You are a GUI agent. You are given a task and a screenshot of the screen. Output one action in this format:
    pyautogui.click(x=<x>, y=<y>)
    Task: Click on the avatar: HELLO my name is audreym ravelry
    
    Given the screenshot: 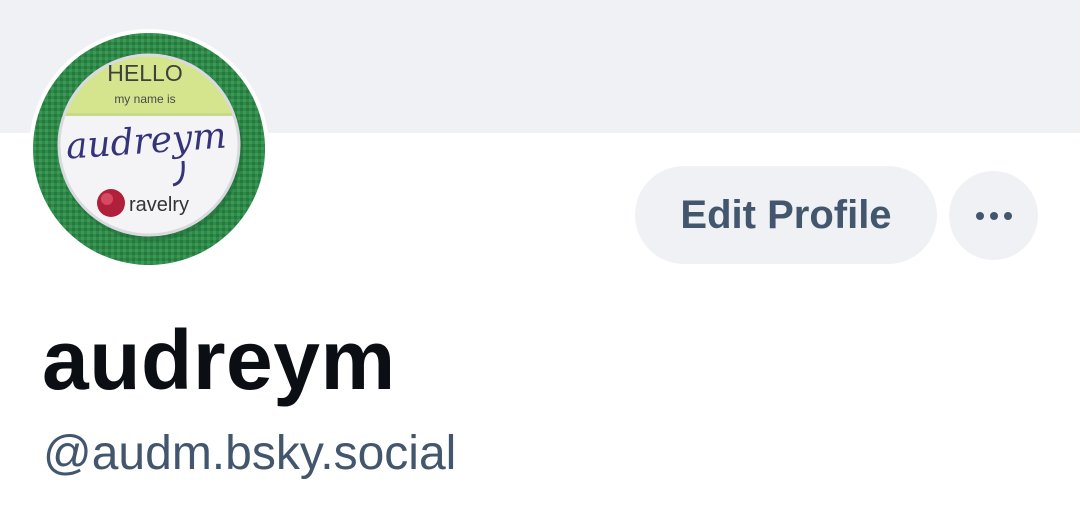 What is the action you would take?
    pyautogui.click(x=149, y=149)
    